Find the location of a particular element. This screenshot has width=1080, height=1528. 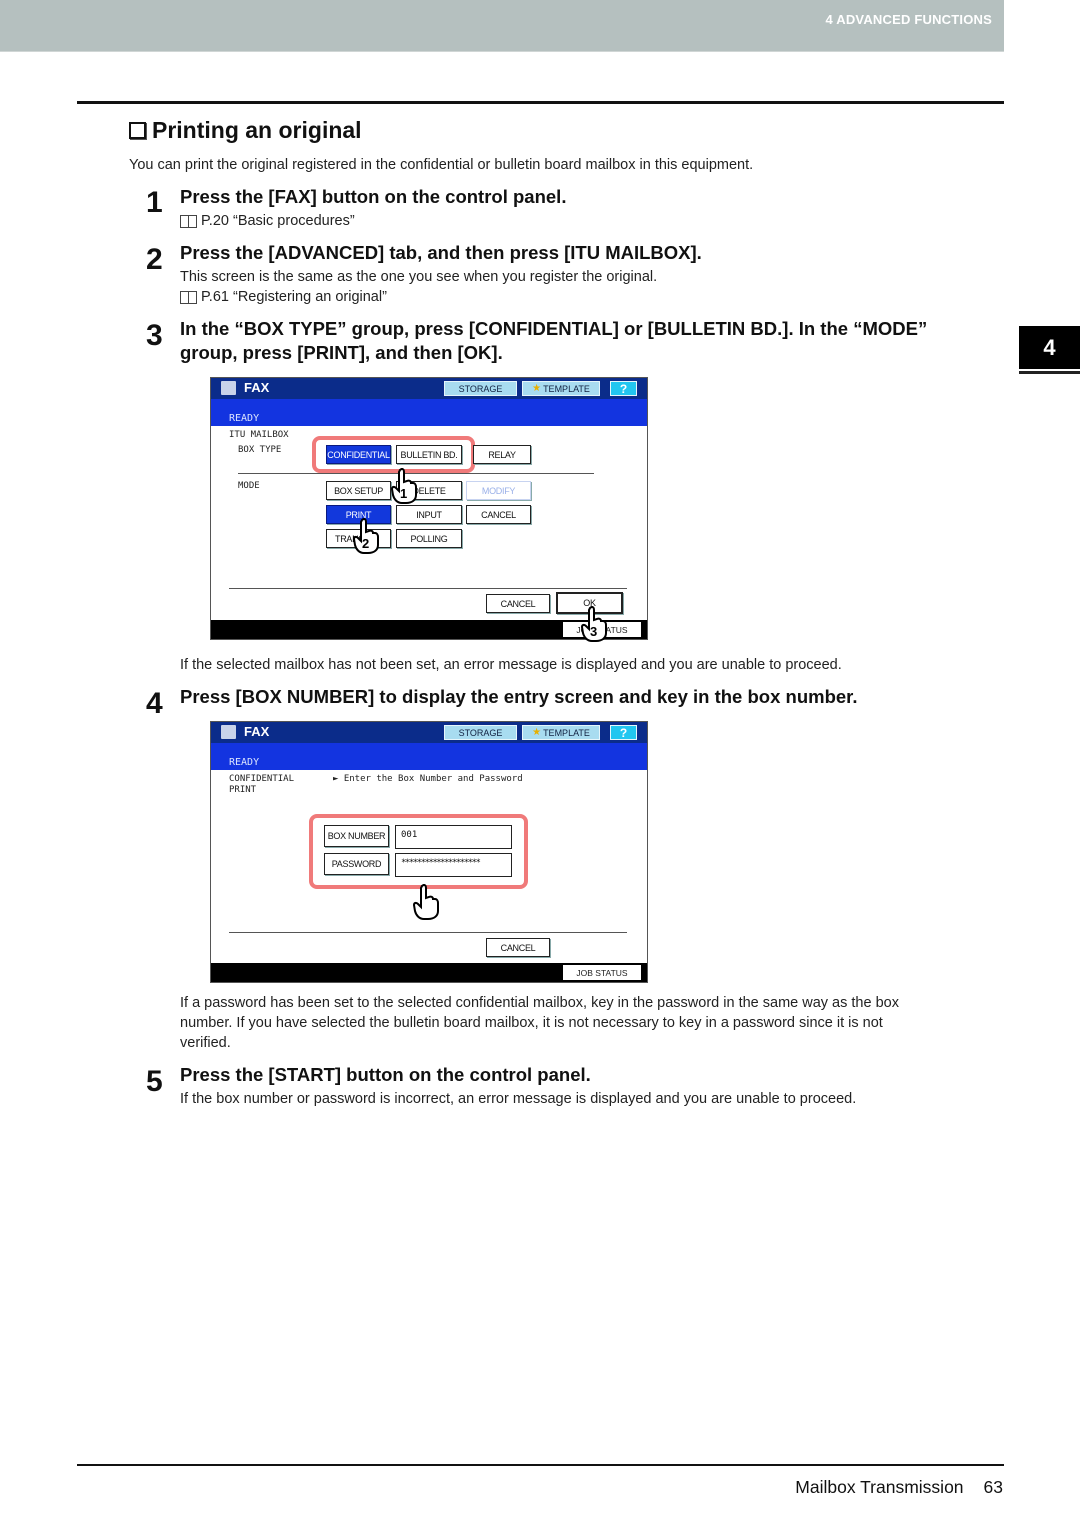

step-title-line2: group, press [PRINT], and then [OK]. is located at coordinates (341, 352).